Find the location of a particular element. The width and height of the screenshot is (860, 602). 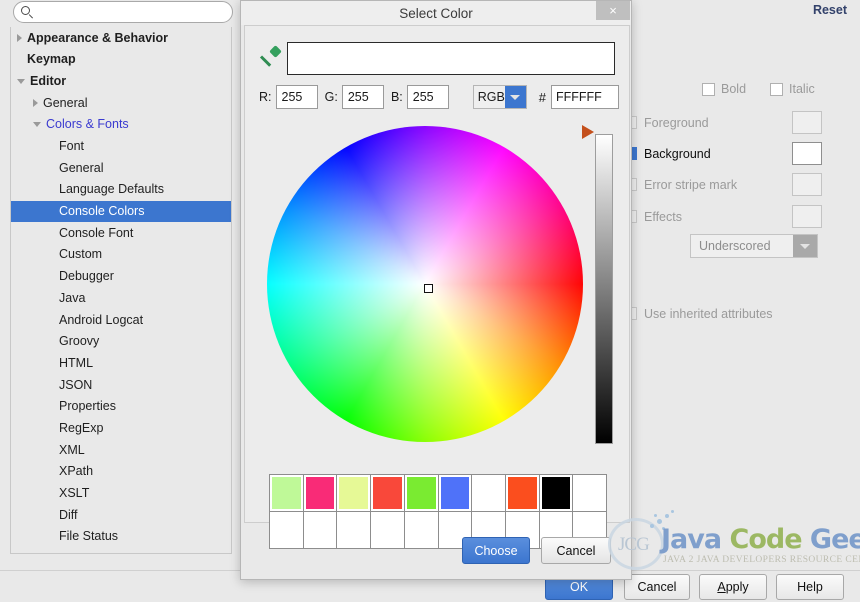

tree-item-label: Custom is located at coordinates (81, 254).